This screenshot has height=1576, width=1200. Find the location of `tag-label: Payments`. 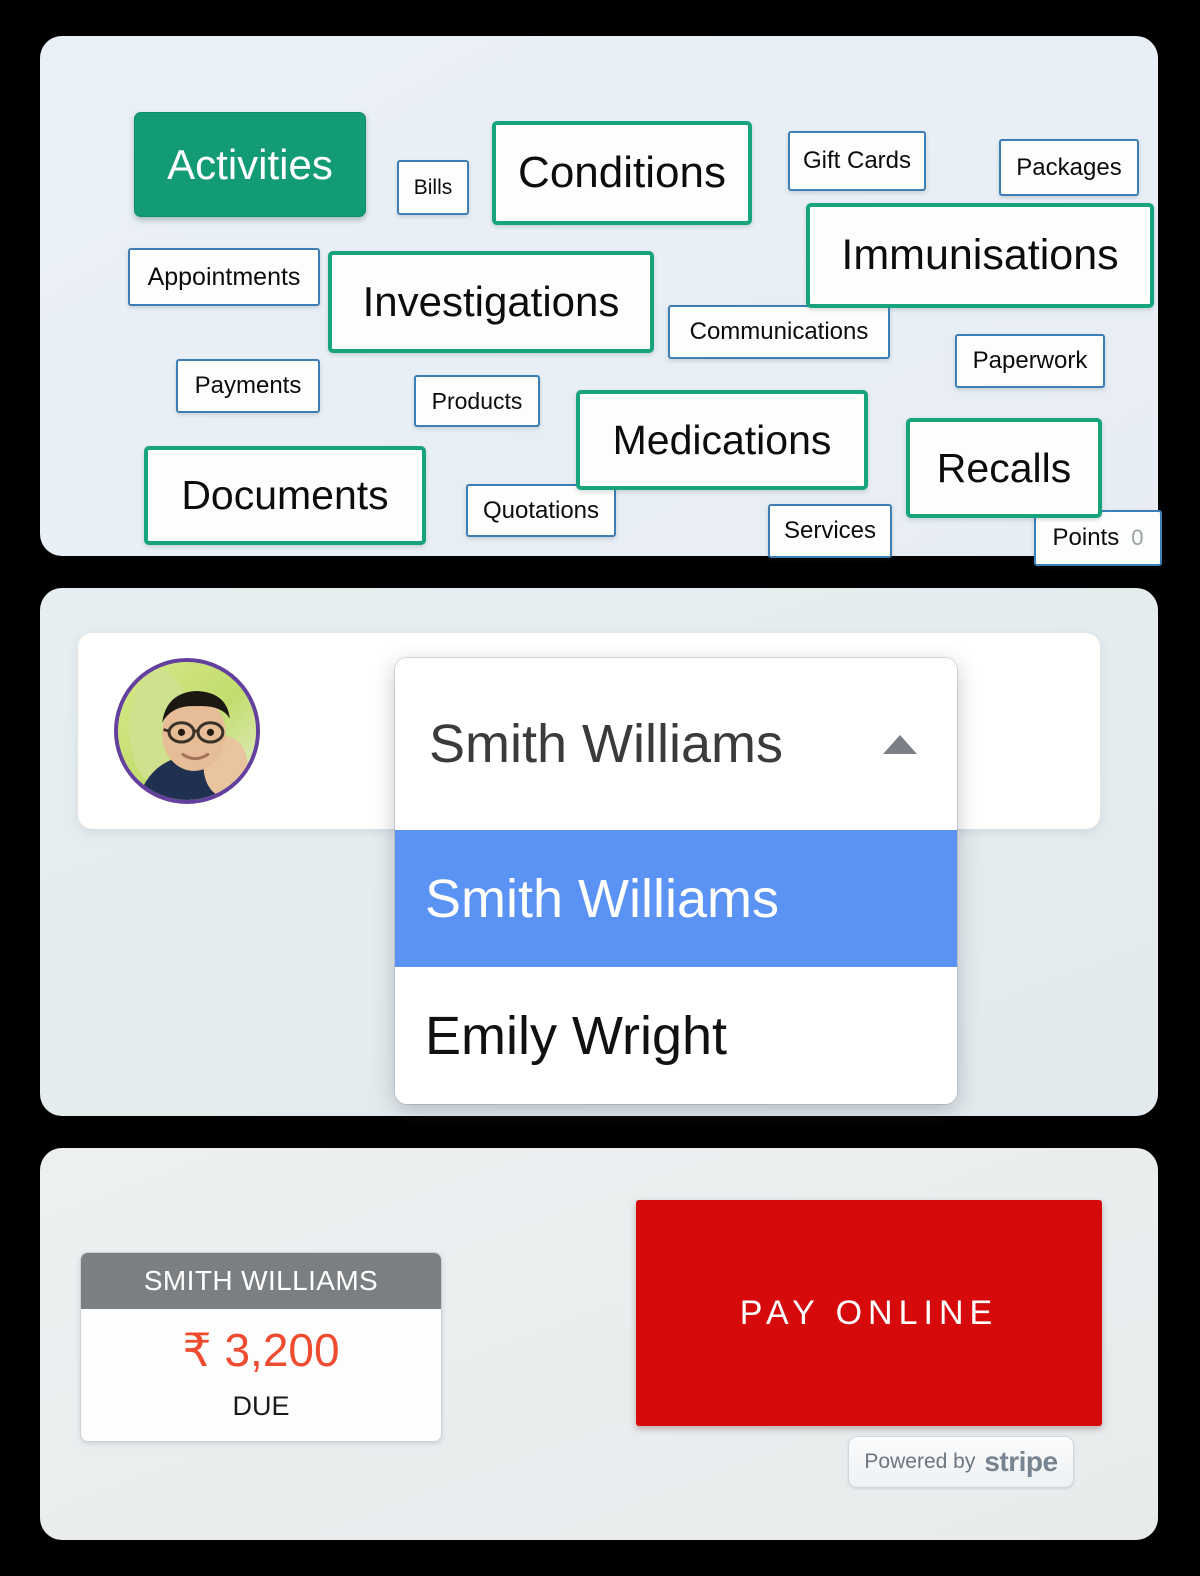

tag-label: Payments is located at coordinates (248, 385).